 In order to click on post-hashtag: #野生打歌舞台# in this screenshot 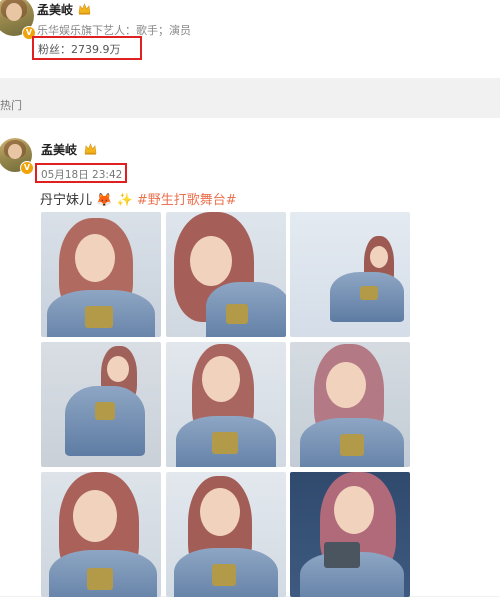, I will do `click(187, 200)`.